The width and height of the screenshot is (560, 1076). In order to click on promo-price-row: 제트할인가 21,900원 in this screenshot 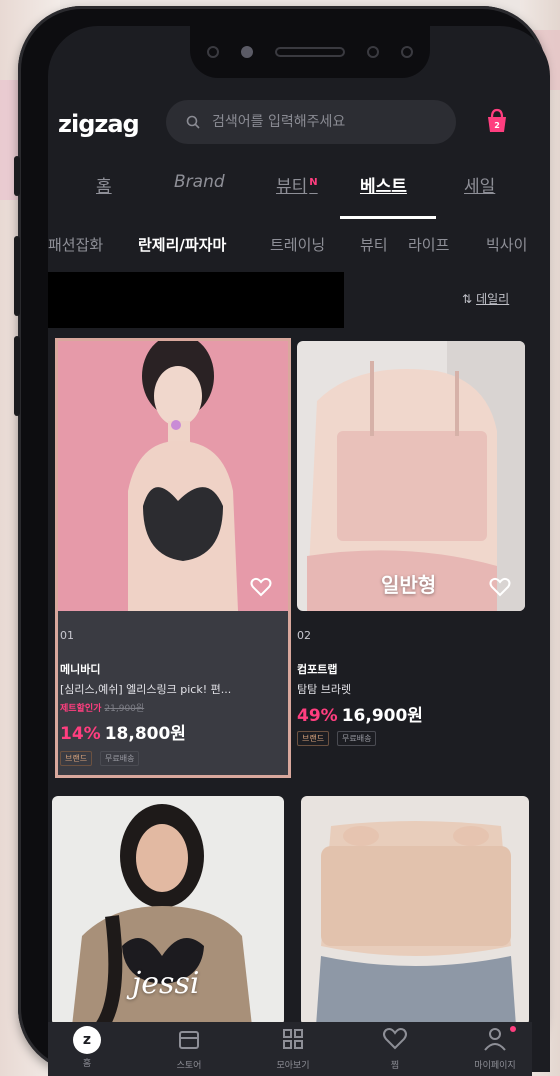, I will do `click(102, 707)`.